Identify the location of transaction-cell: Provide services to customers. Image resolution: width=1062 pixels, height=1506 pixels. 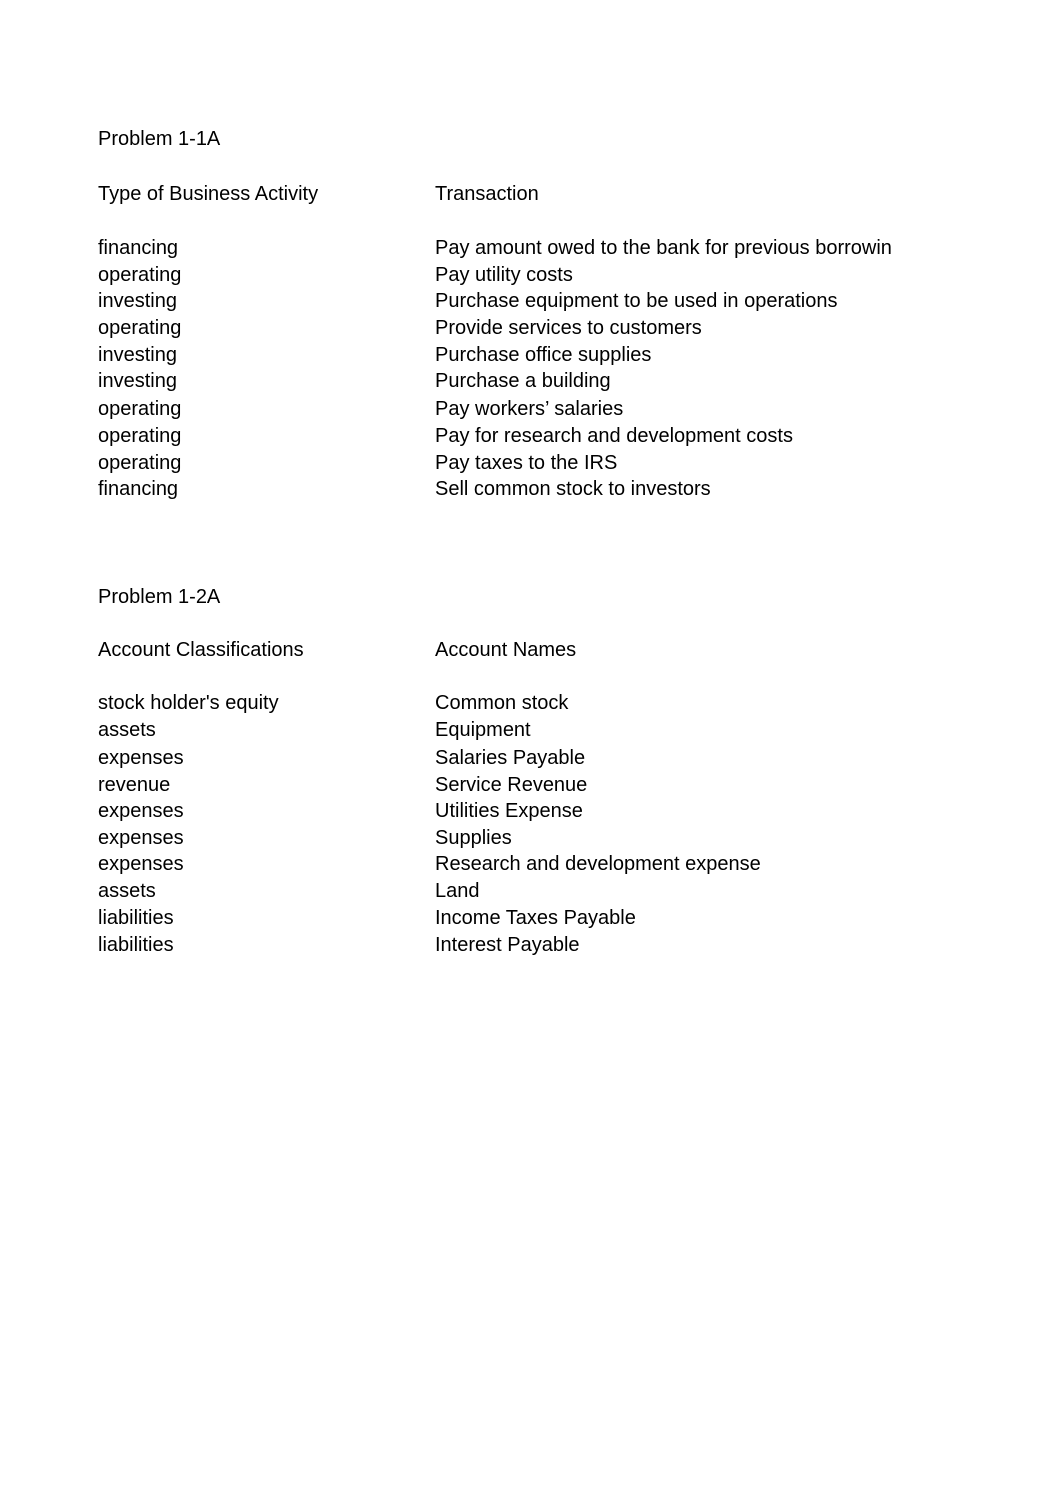
(568, 328).